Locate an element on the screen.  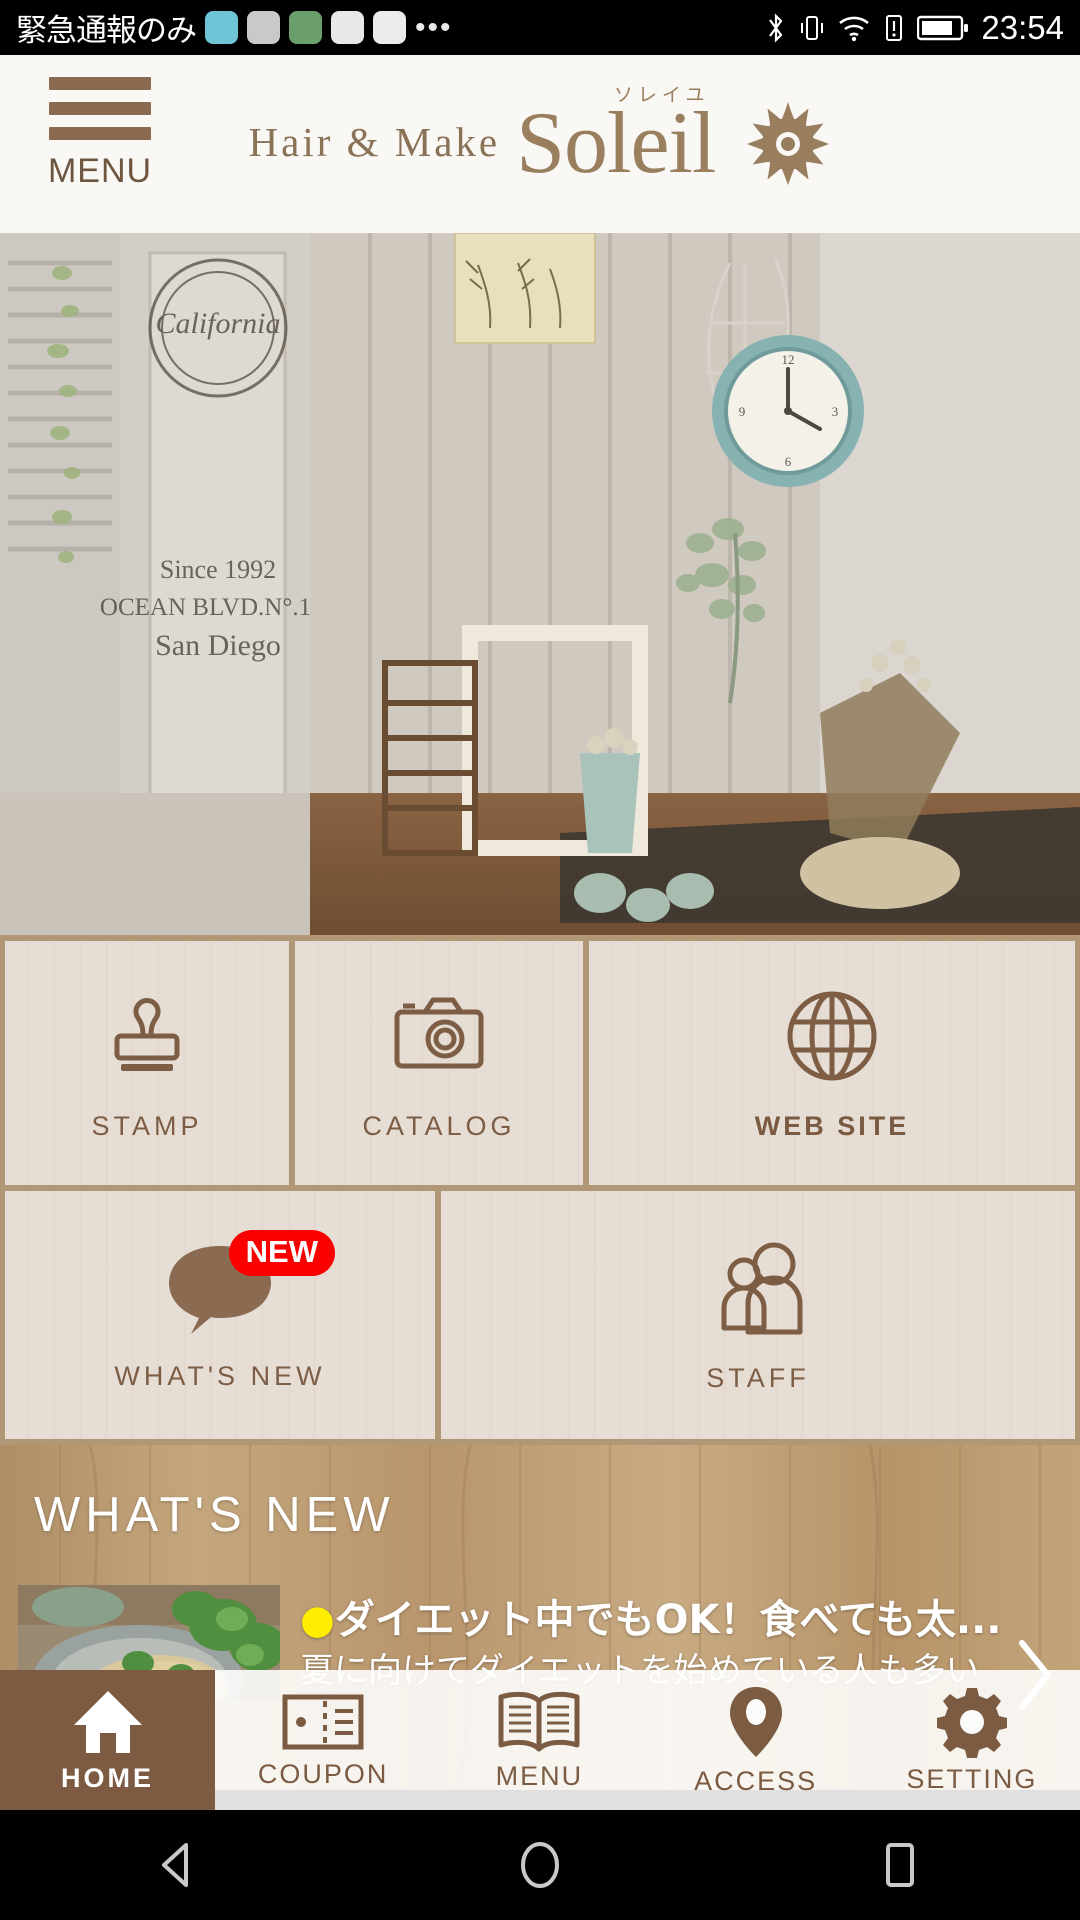
app-header: MENU Hair & Make Soleil ソレイユ is located at coordinates (540, 144).